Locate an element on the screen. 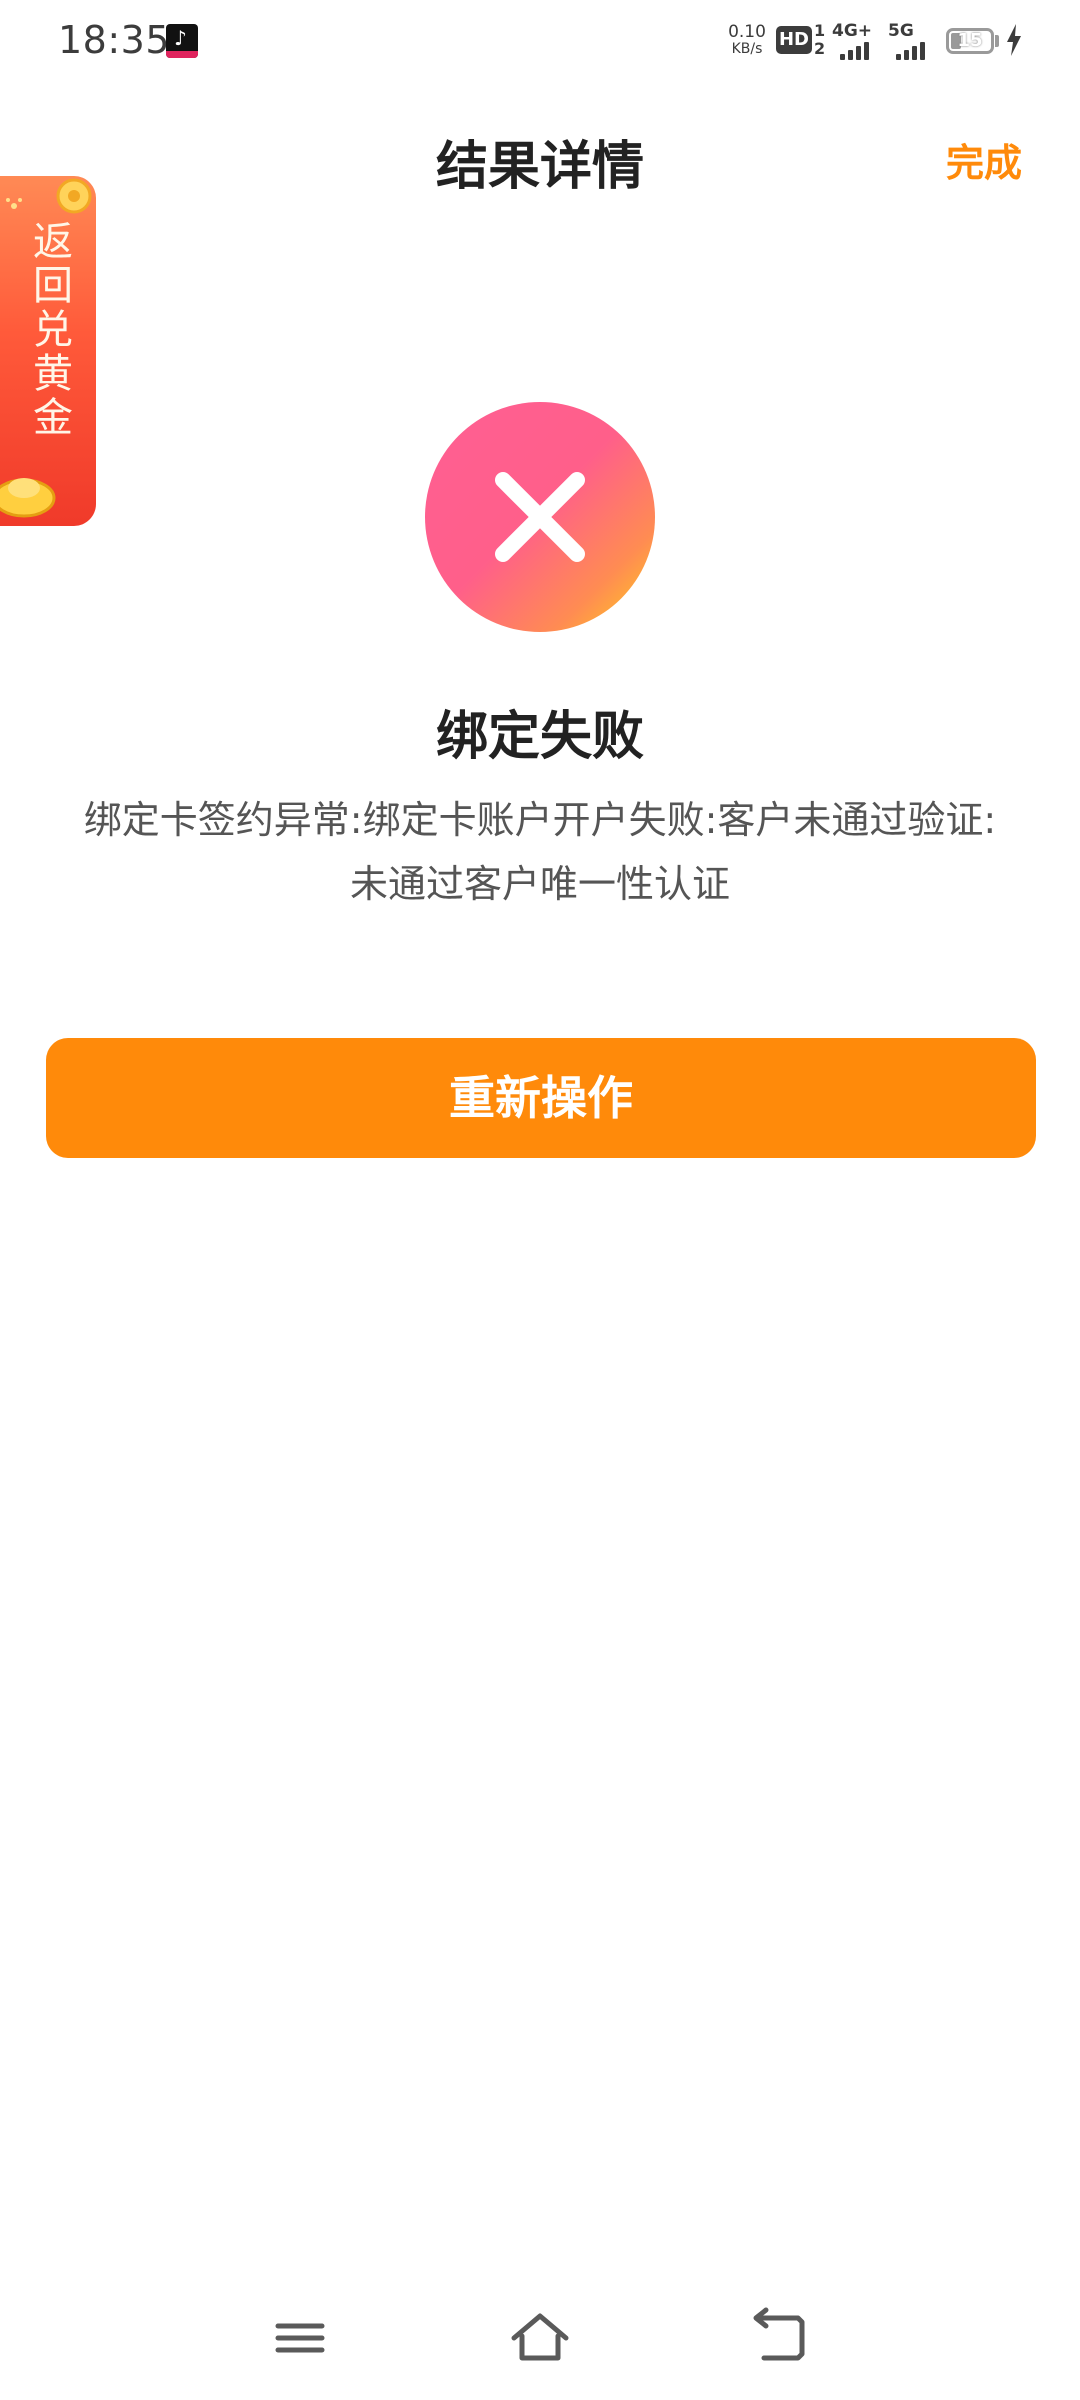  result-title: 绑定失败 is located at coordinates (539, 737).